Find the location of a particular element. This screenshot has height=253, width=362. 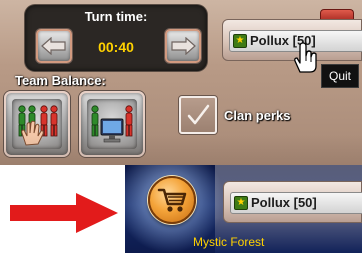

arrow-left-icon is located at coordinates (53, 46).